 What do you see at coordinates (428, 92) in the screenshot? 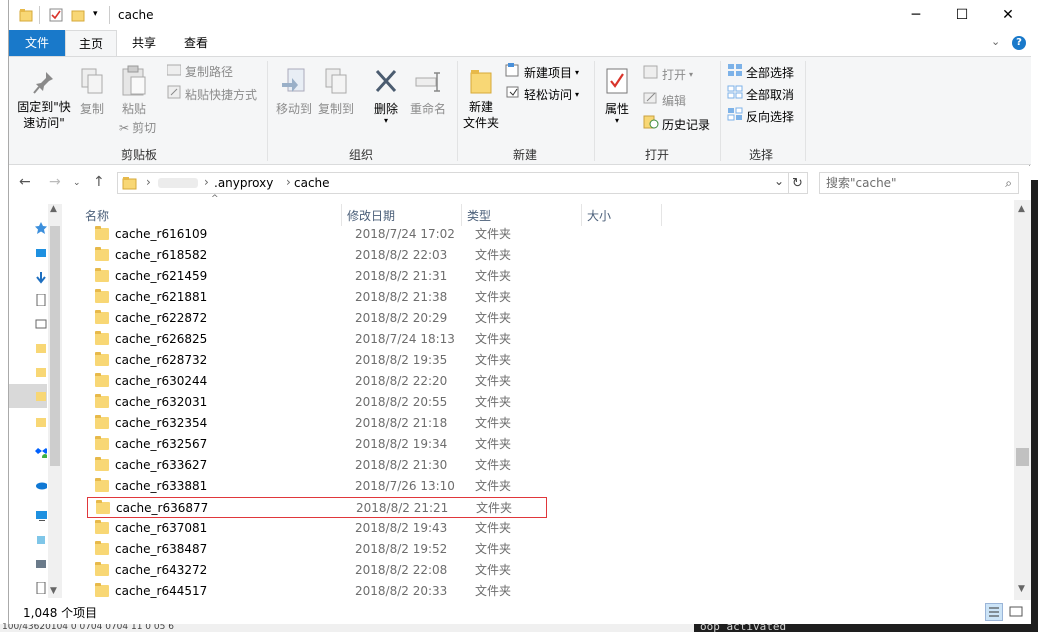
I see `rename-button: 重命名` at bounding box center [428, 92].